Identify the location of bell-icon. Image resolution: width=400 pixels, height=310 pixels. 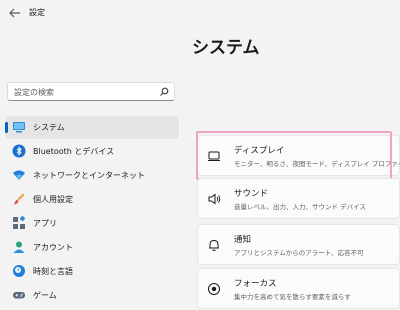
(214, 245).